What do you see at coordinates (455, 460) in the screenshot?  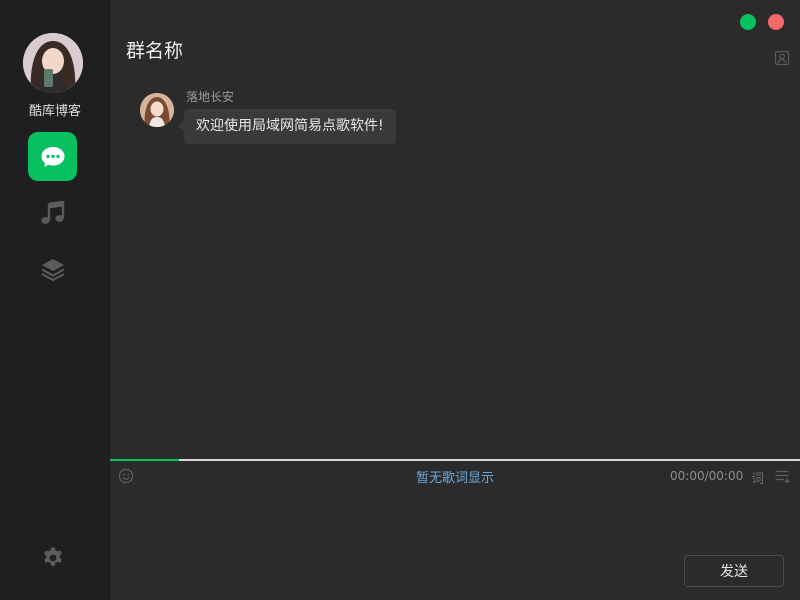 I see `progress-bar` at bounding box center [455, 460].